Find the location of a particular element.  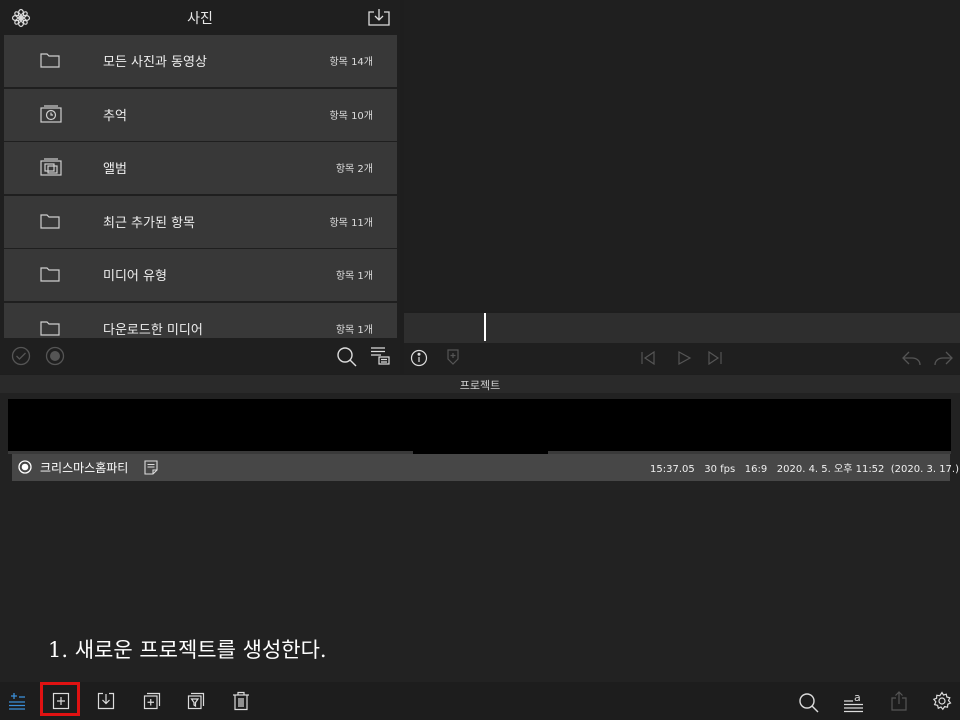

import-project-icon is located at coordinates (106, 701).